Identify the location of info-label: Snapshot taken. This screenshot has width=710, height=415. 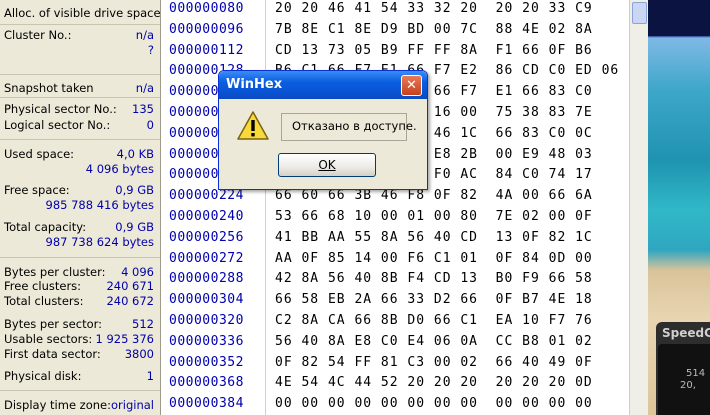
(49, 88).